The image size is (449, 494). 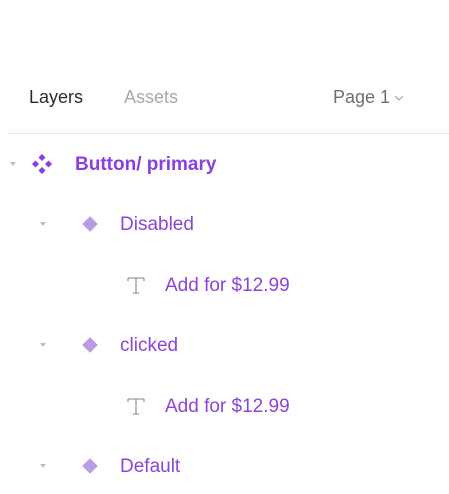 What do you see at coordinates (149, 345) in the screenshot?
I see `layer-name: clicked` at bounding box center [149, 345].